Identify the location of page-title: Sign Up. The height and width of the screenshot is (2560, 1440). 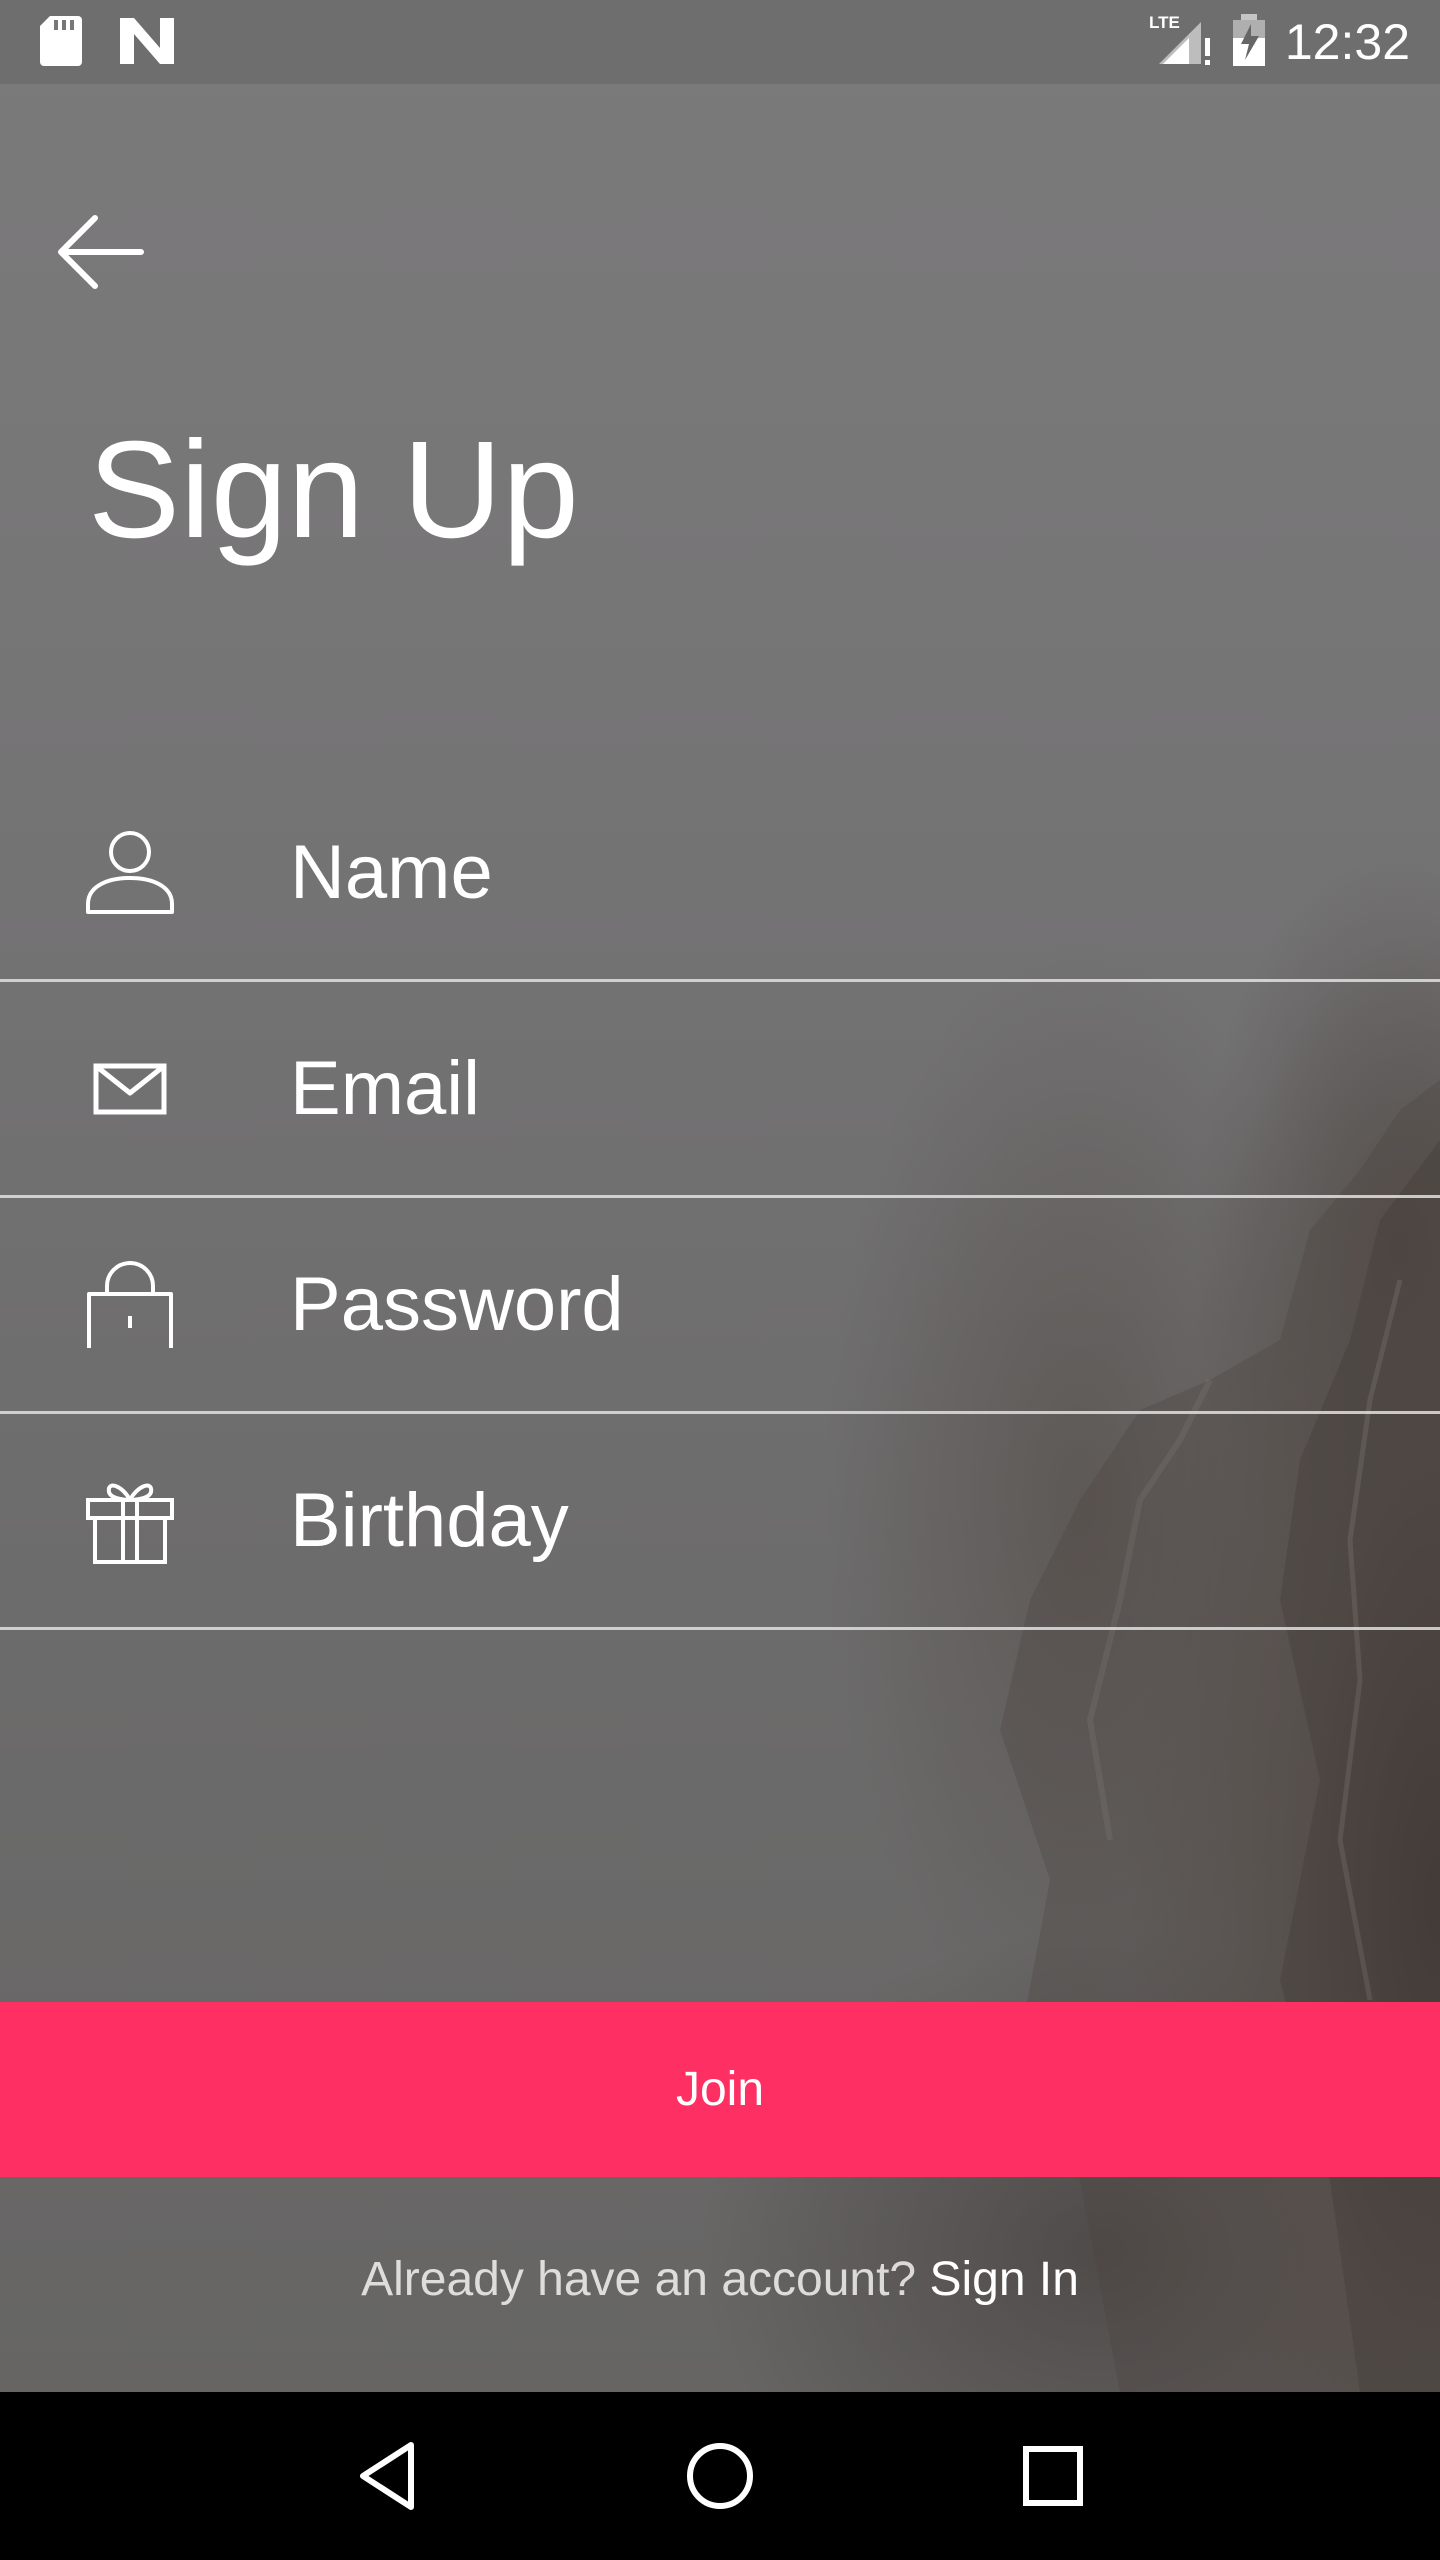
(333, 490).